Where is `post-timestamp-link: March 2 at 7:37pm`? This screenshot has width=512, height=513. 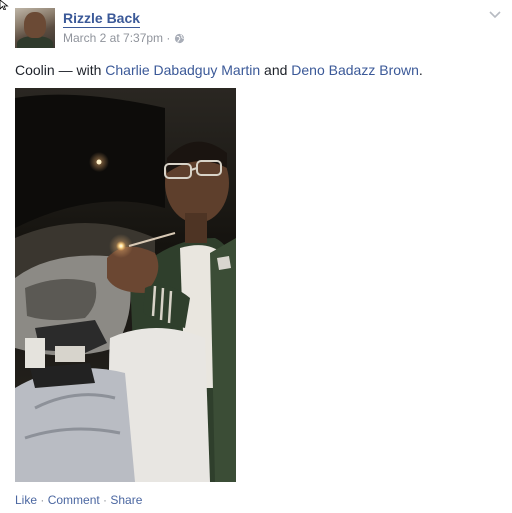 post-timestamp-link: March 2 at 7:37pm is located at coordinates (113, 38).